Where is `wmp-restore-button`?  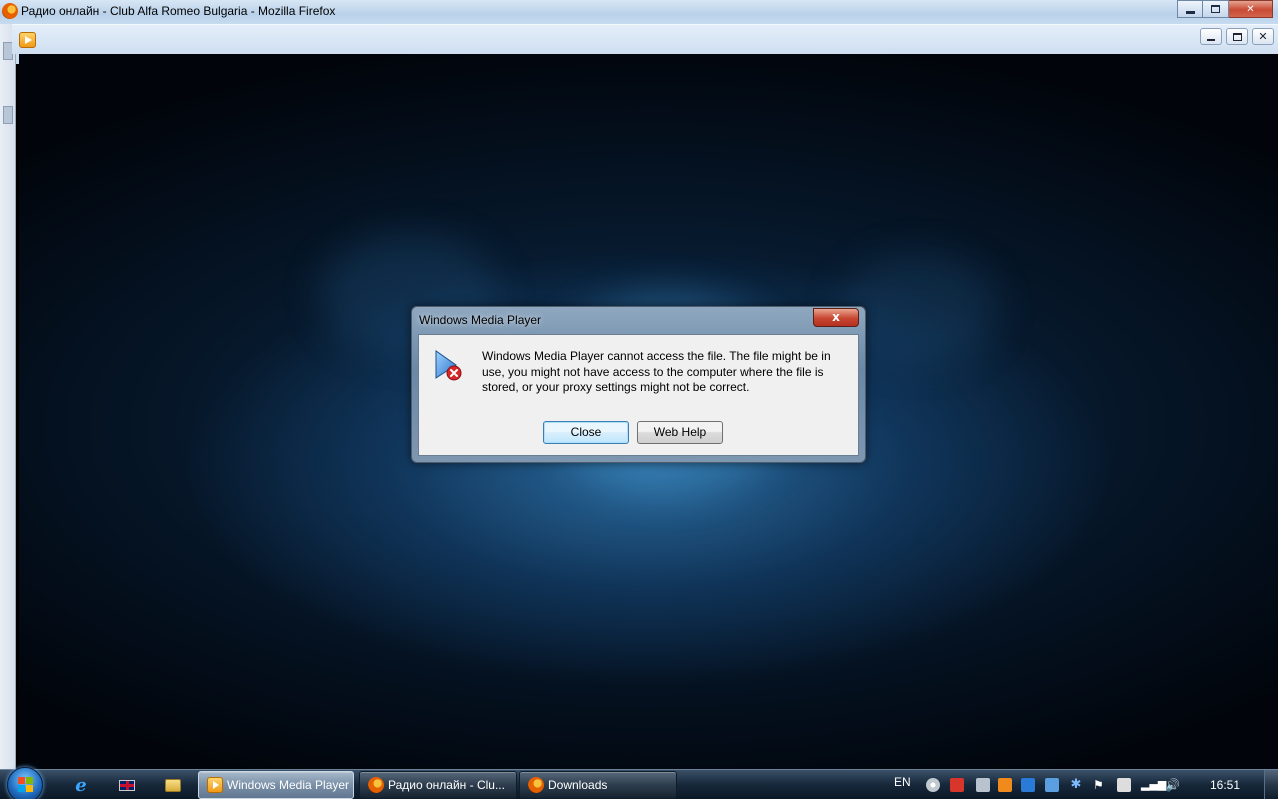
wmp-restore-button is located at coordinates (1237, 36).